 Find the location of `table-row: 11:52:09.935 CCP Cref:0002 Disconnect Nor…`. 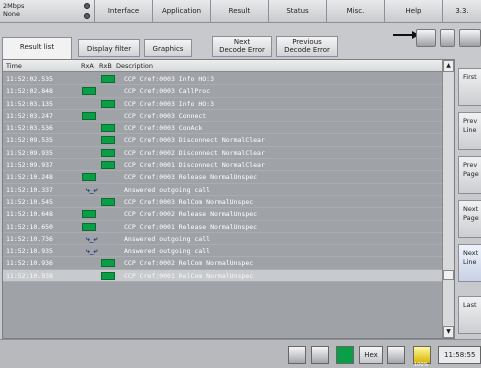

table-row: 11:52:09.935 CCP Cref:0002 Disconnect Nor… is located at coordinates (223, 153).